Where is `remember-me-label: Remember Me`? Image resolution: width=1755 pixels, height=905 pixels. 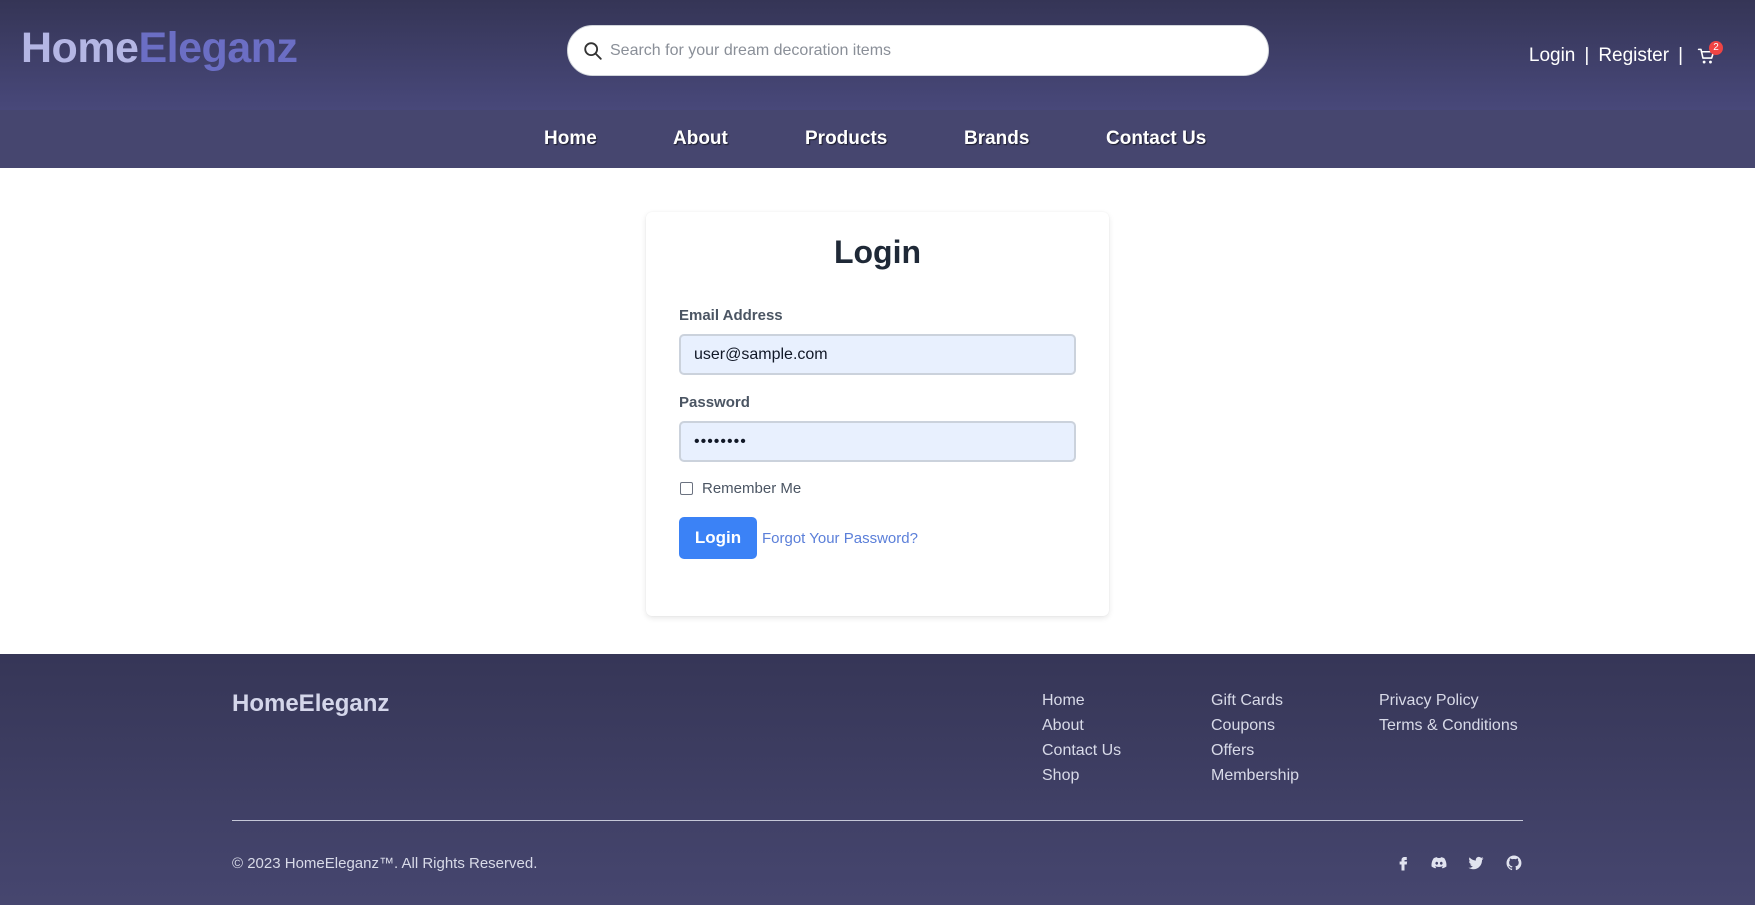 remember-me-label: Remember Me is located at coordinates (752, 488).